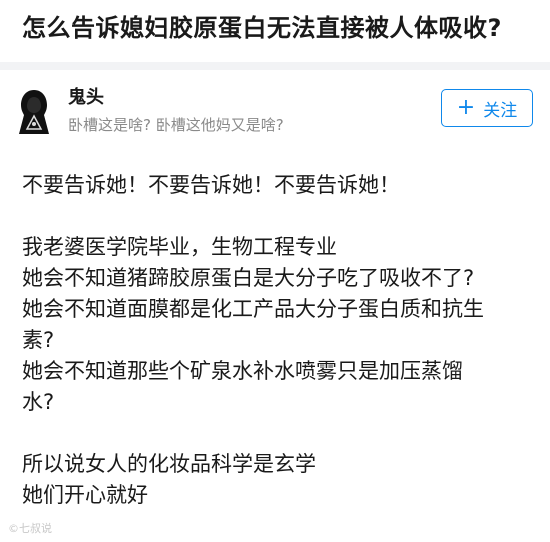  I want to click on answer-line: 她会不知道猪蹄胶原蛋白是大分子吃了吸收不了?, so click(248, 278).